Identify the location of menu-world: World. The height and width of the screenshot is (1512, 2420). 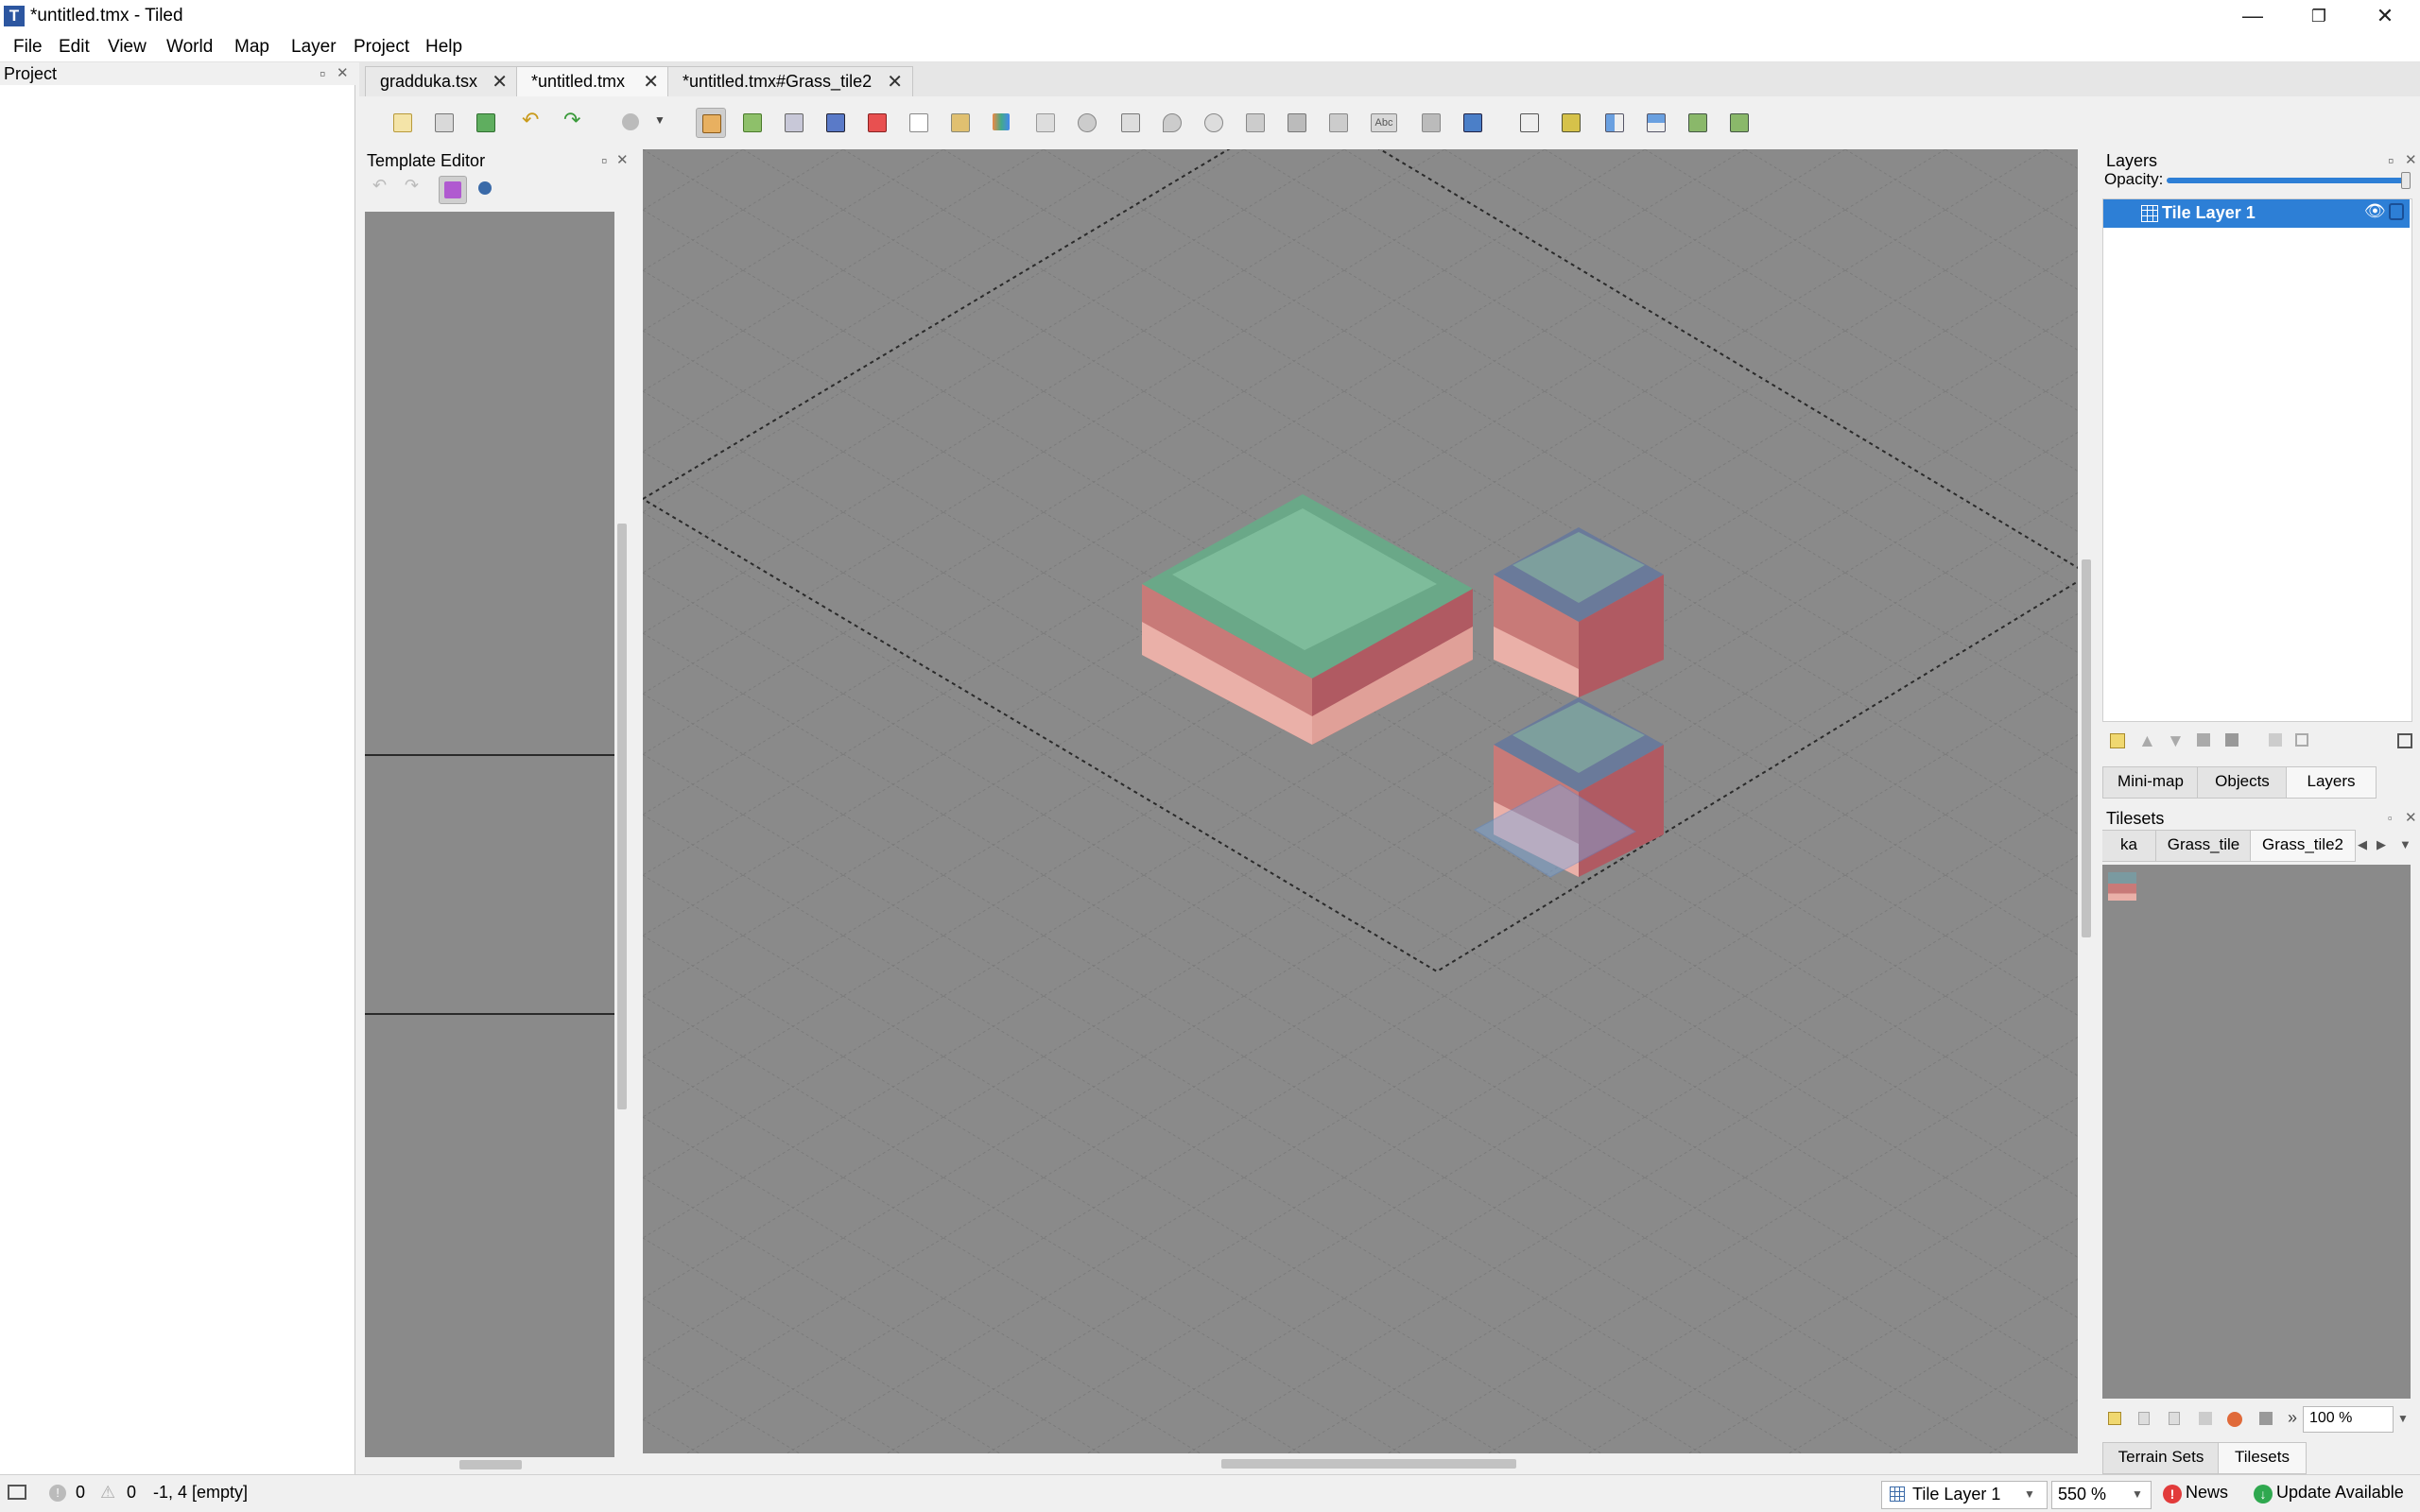
(189, 47).